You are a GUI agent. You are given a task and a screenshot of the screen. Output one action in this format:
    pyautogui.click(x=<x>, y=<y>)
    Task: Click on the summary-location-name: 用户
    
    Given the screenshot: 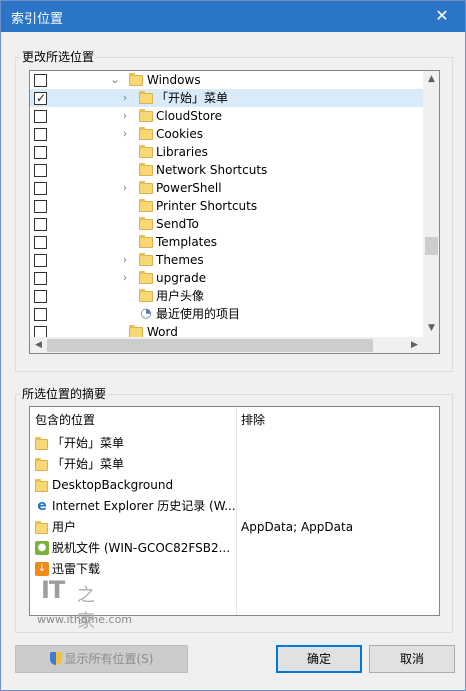 What is the action you would take?
    pyautogui.click(x=64, y=527)
    